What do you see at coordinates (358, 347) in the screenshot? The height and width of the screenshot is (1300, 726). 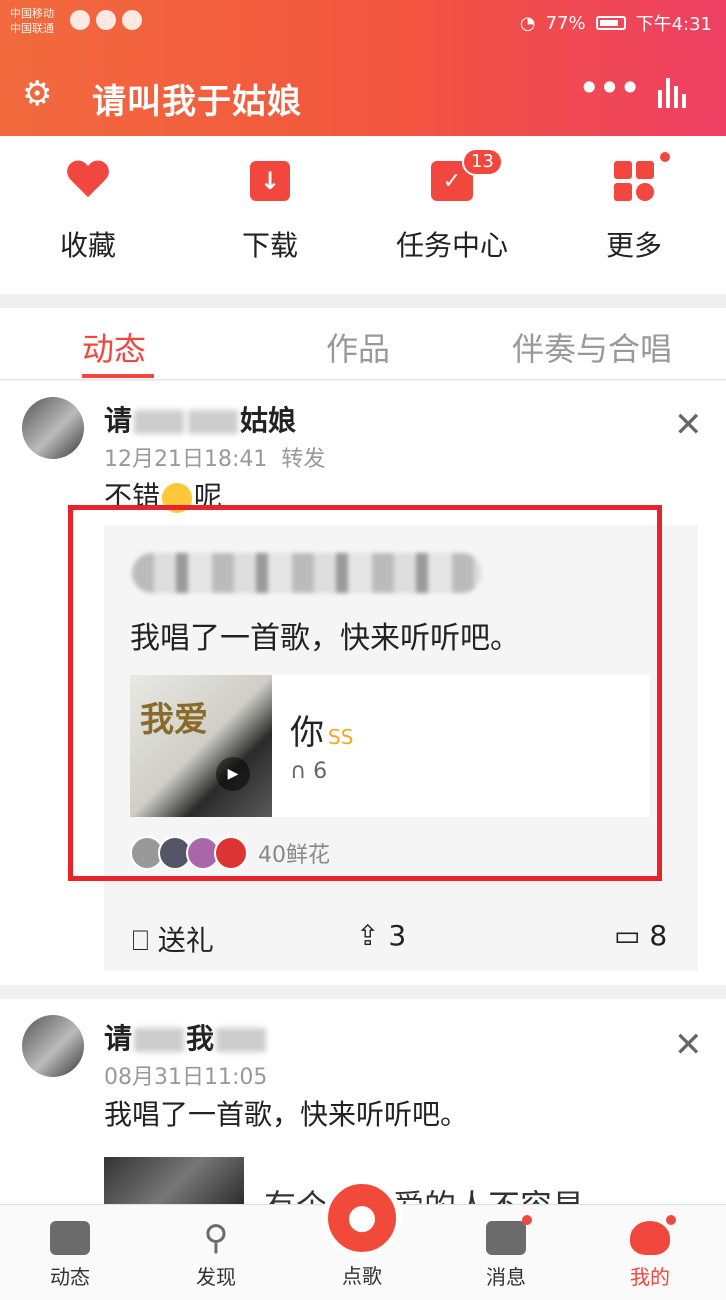 I see `tab-works: 作品` at bounding box center [358, 347].